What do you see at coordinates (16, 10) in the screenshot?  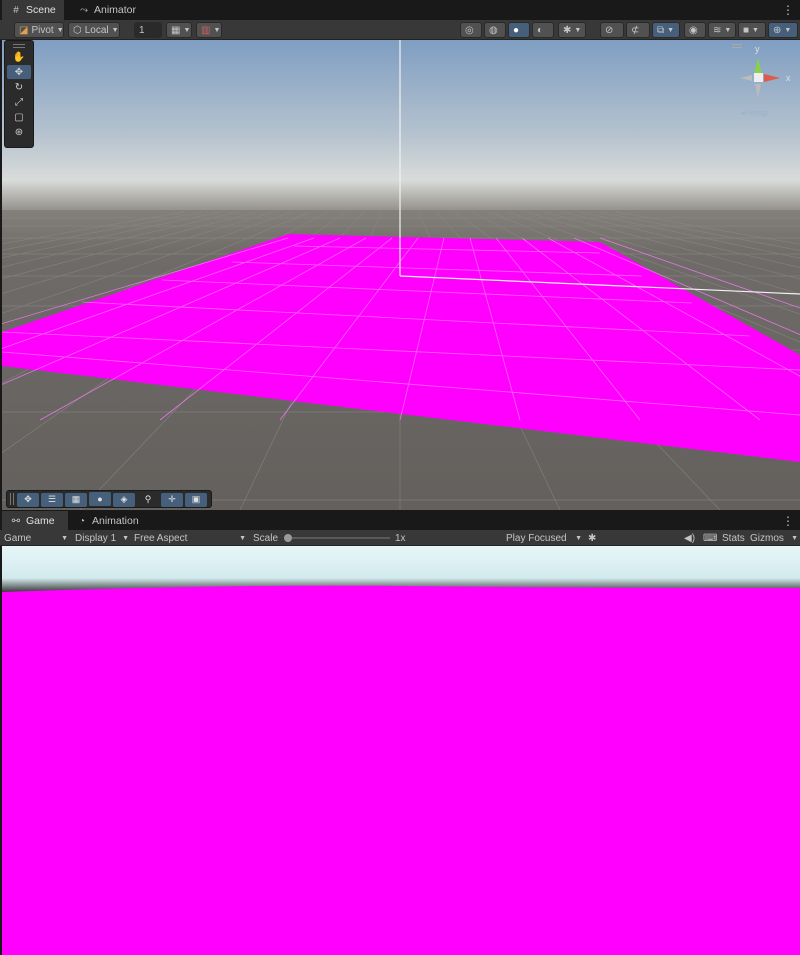 I see `grid-icon: #` at bounding box center [16, 10].